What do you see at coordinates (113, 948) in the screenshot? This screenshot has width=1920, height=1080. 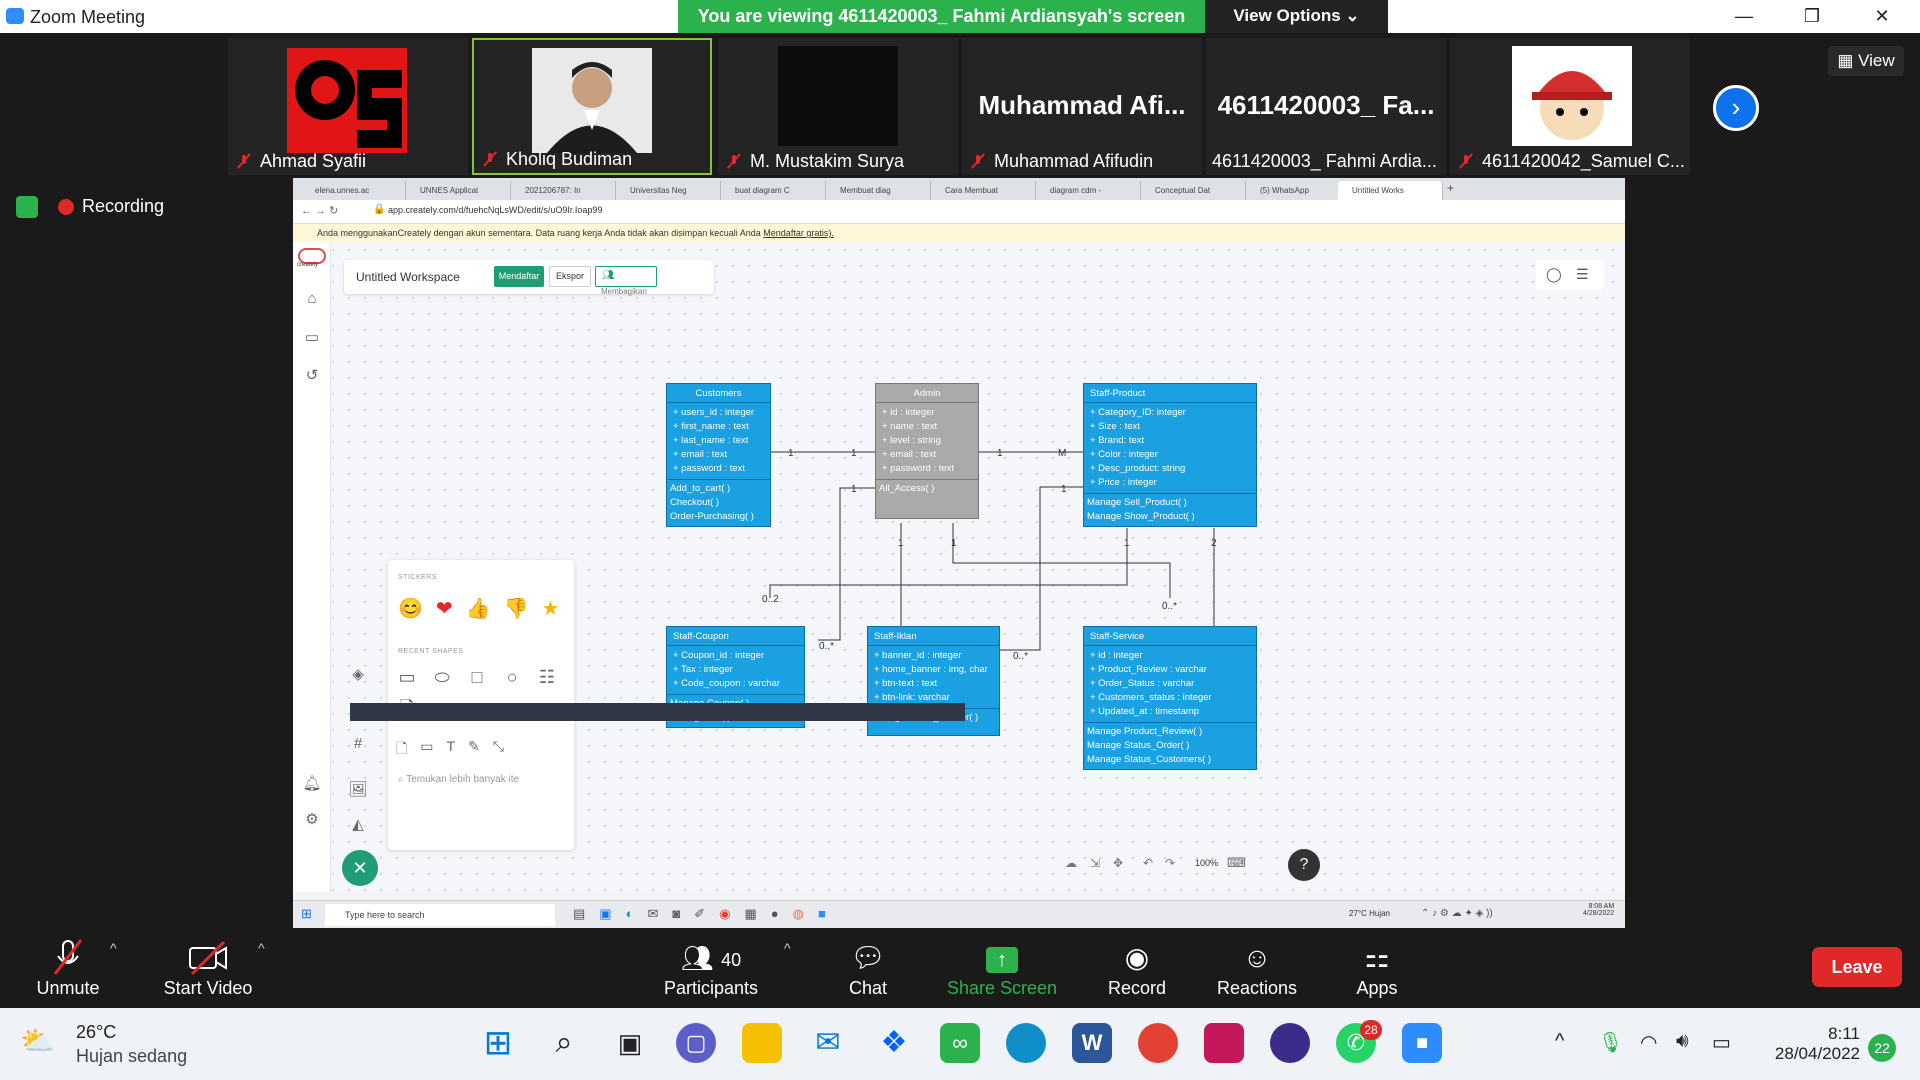 I see `audio-options-chevron-icon: ^` at bounding box center [113, 948].